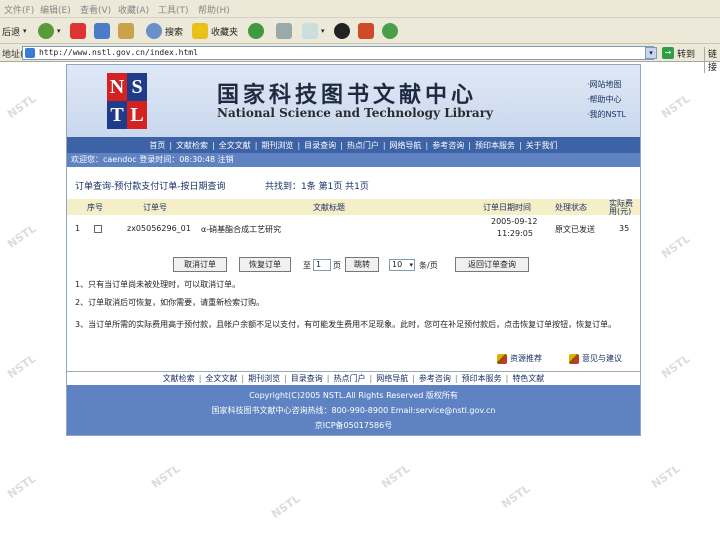 The width and height of the screenshot is (720, 540). What do you see at coordinates (154, 31) in the screenshot?
I see `search-icon` at bounding box center [154, 31].